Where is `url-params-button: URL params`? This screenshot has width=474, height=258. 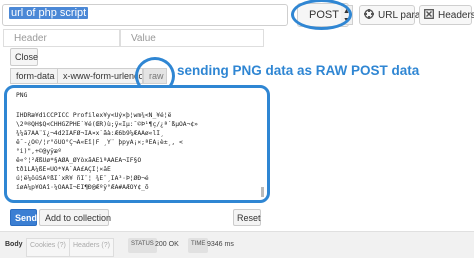
url-params-button: URL params is located at coordinates (396, 15).